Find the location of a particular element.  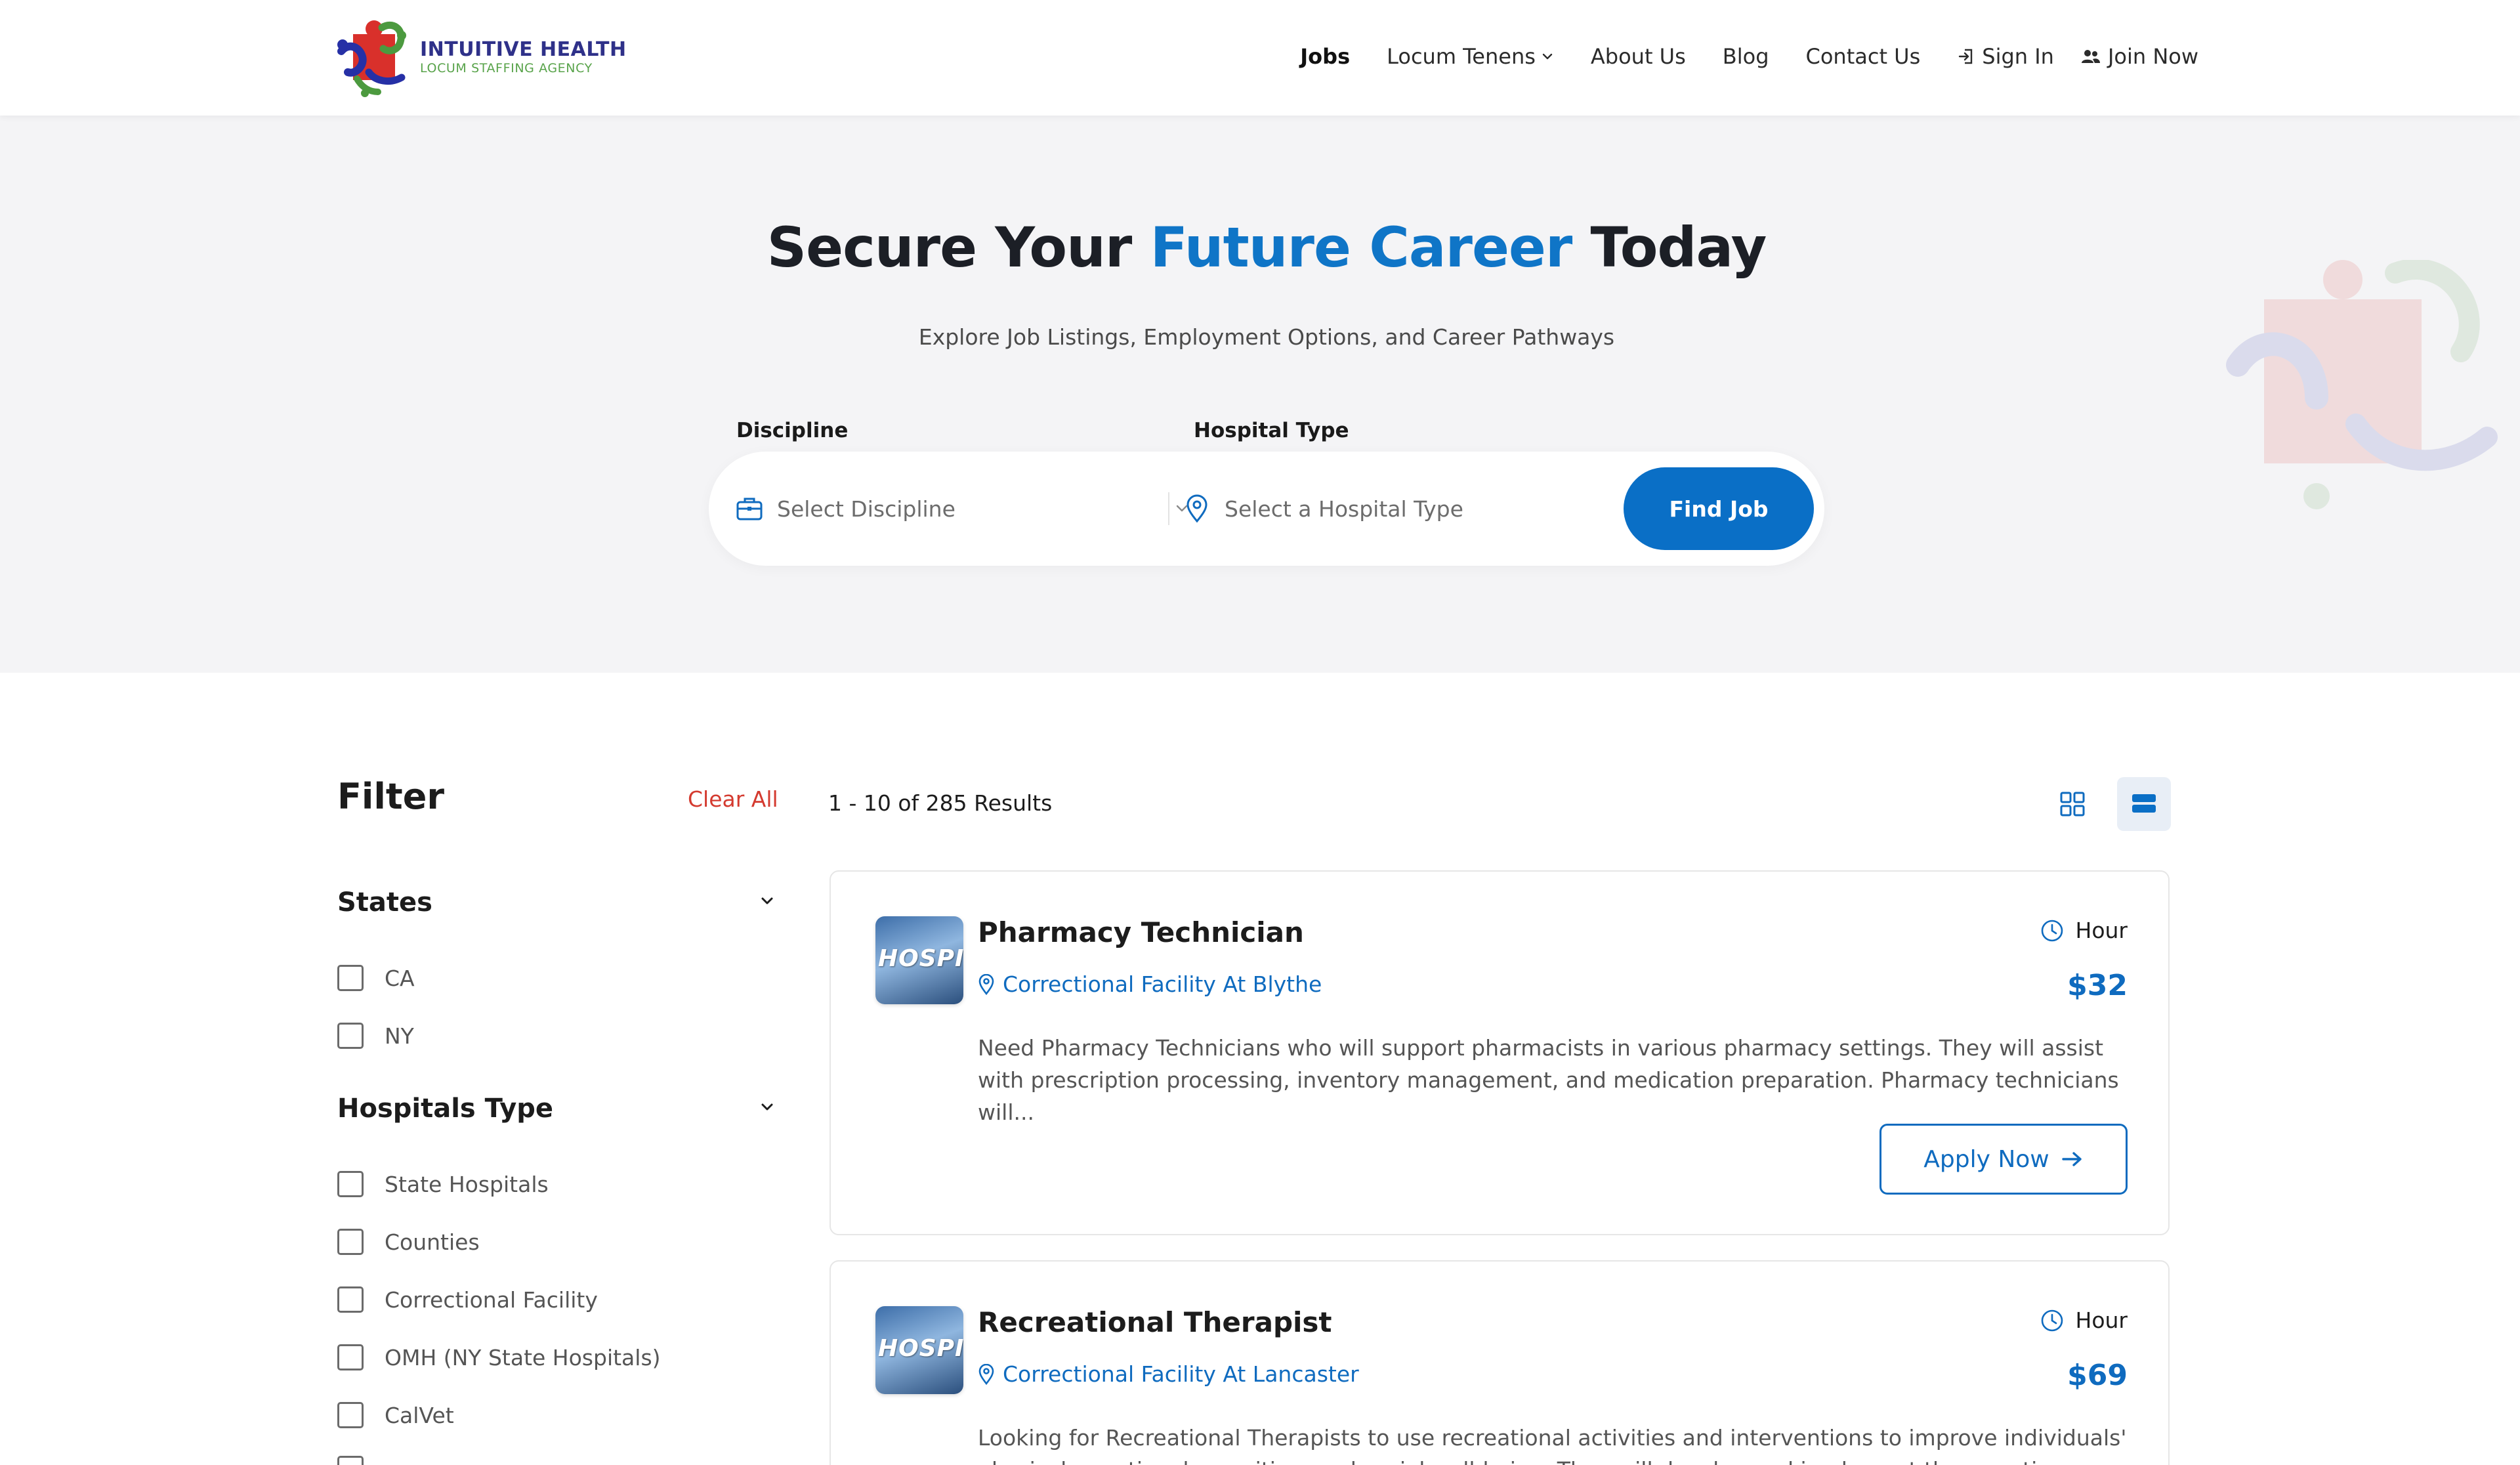

job-location-label: Correctional Facility At Lancaster is located at coordinates (1181, 1374).